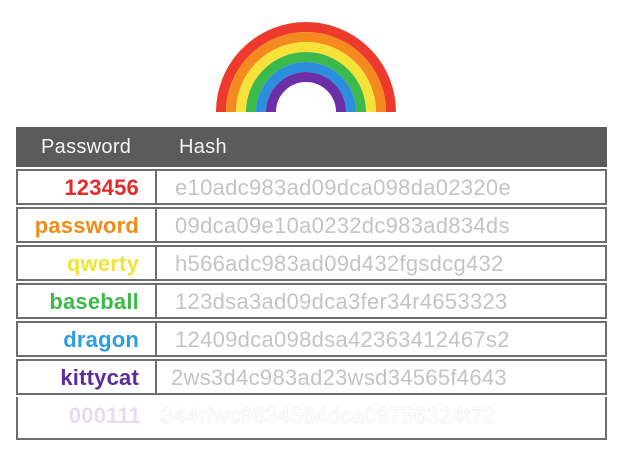  I want to click on password-column-header: Password, so click(86, 147).